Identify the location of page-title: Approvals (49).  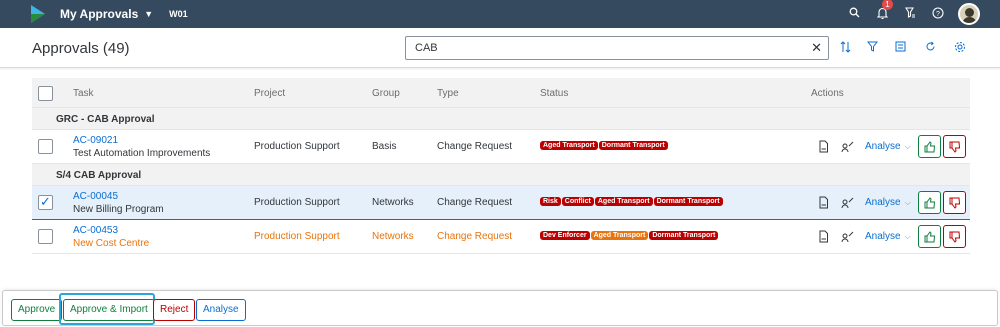
(81, 48).